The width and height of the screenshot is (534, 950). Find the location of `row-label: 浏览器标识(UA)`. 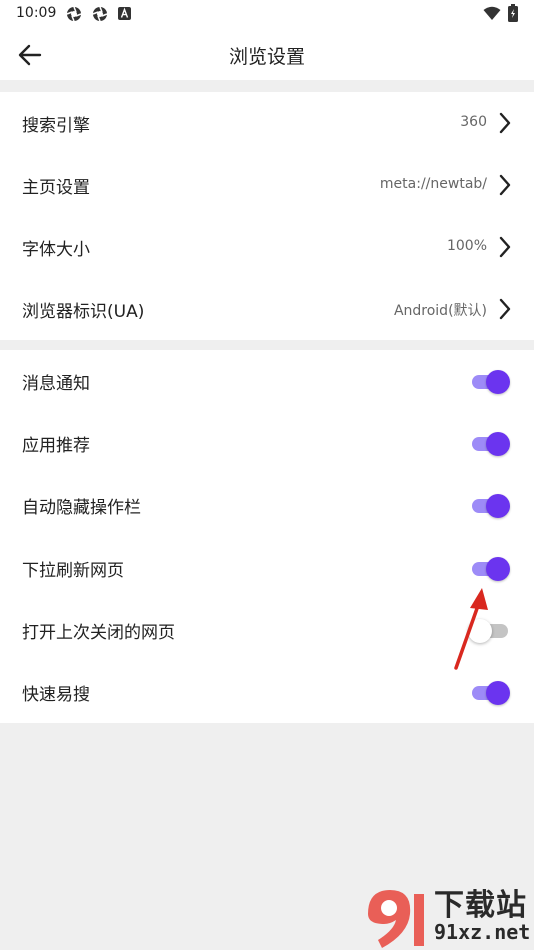

row-label: 浏览器标识(UA) is located at coordinates (83, 312).